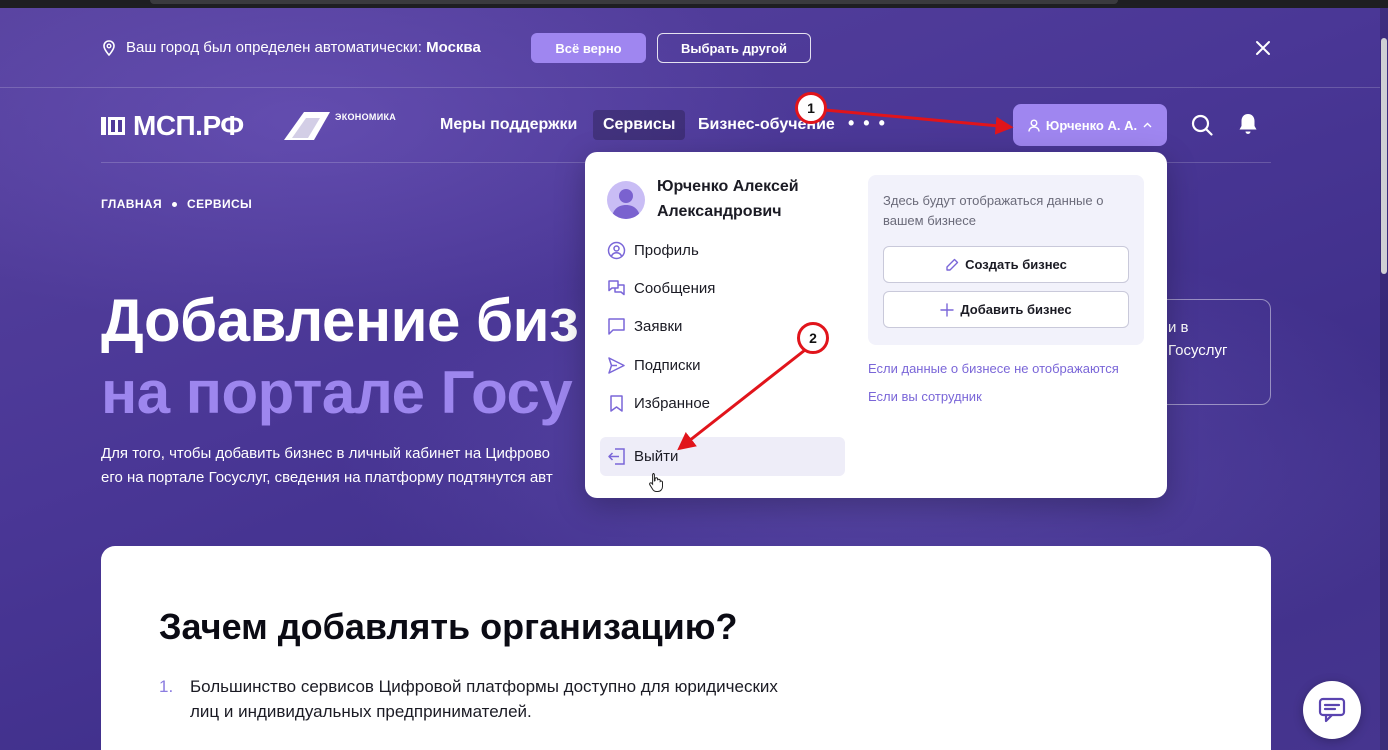 The height and width of the screenshot is (750, 1388). What do you see at coordinates (666, 250) in the screenshot?
I see `menu-item-label: Профиль` at bounding box center [666, 250].